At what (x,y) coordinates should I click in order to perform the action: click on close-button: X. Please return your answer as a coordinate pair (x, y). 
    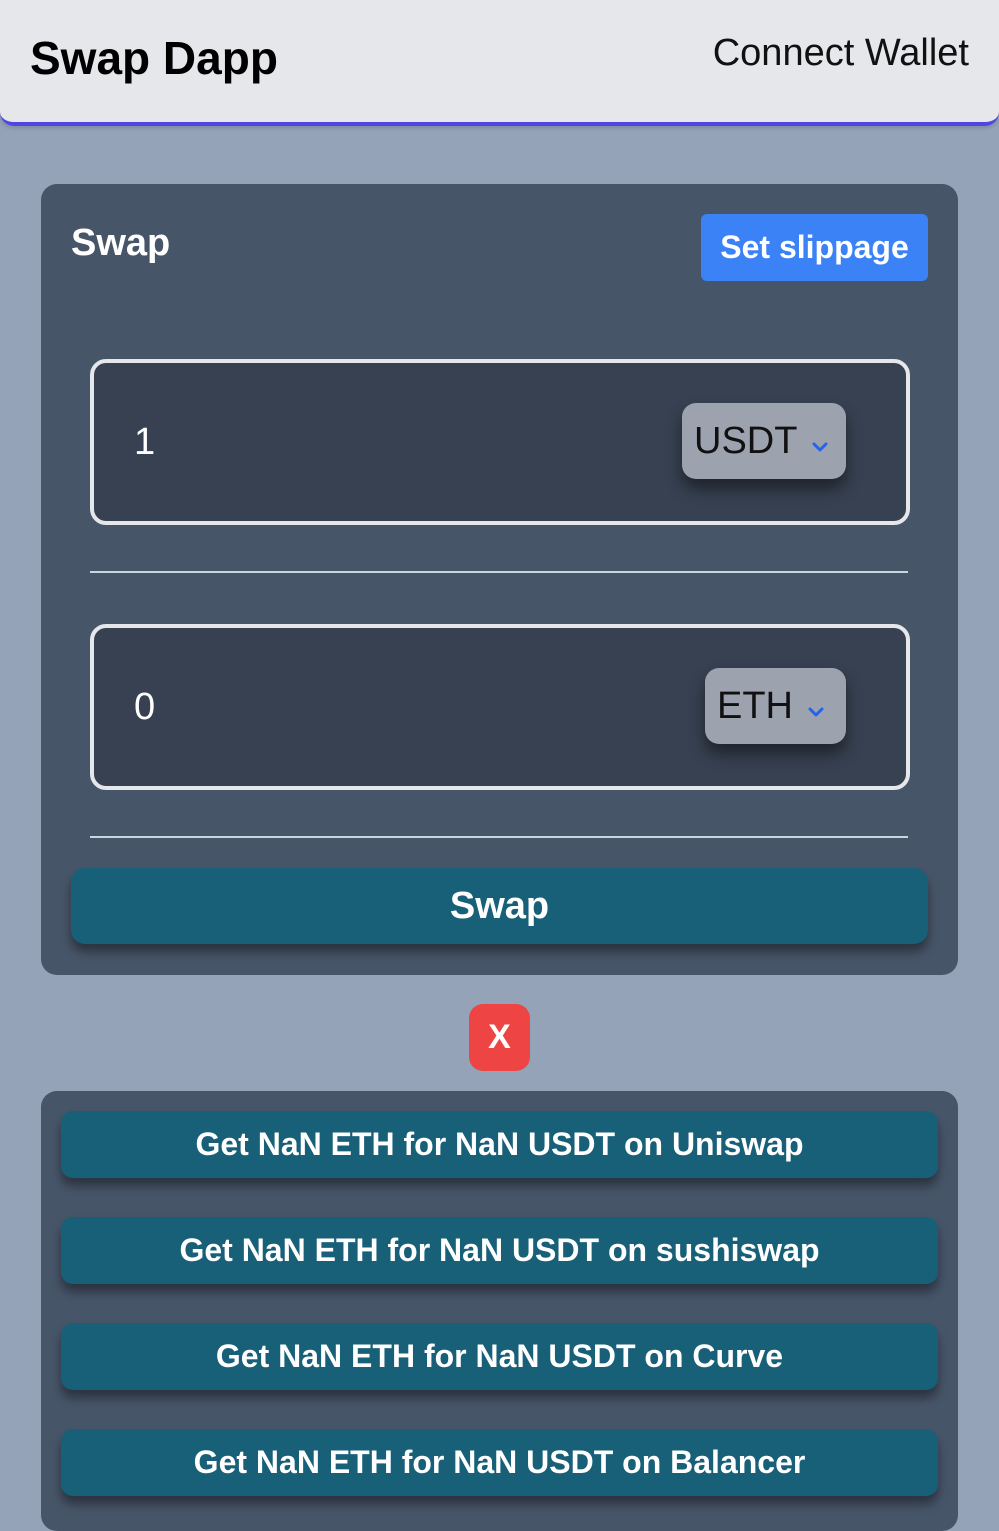
    Looking at the image, I should click on (499, 1037).